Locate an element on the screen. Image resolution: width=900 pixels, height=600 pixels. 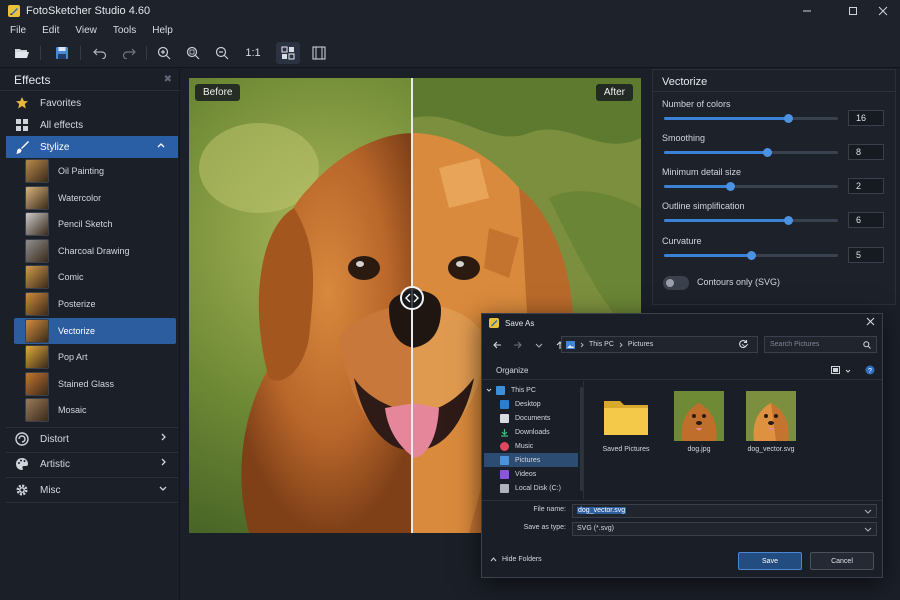
drag-arrows-icon is located at coordinates (412, 298).